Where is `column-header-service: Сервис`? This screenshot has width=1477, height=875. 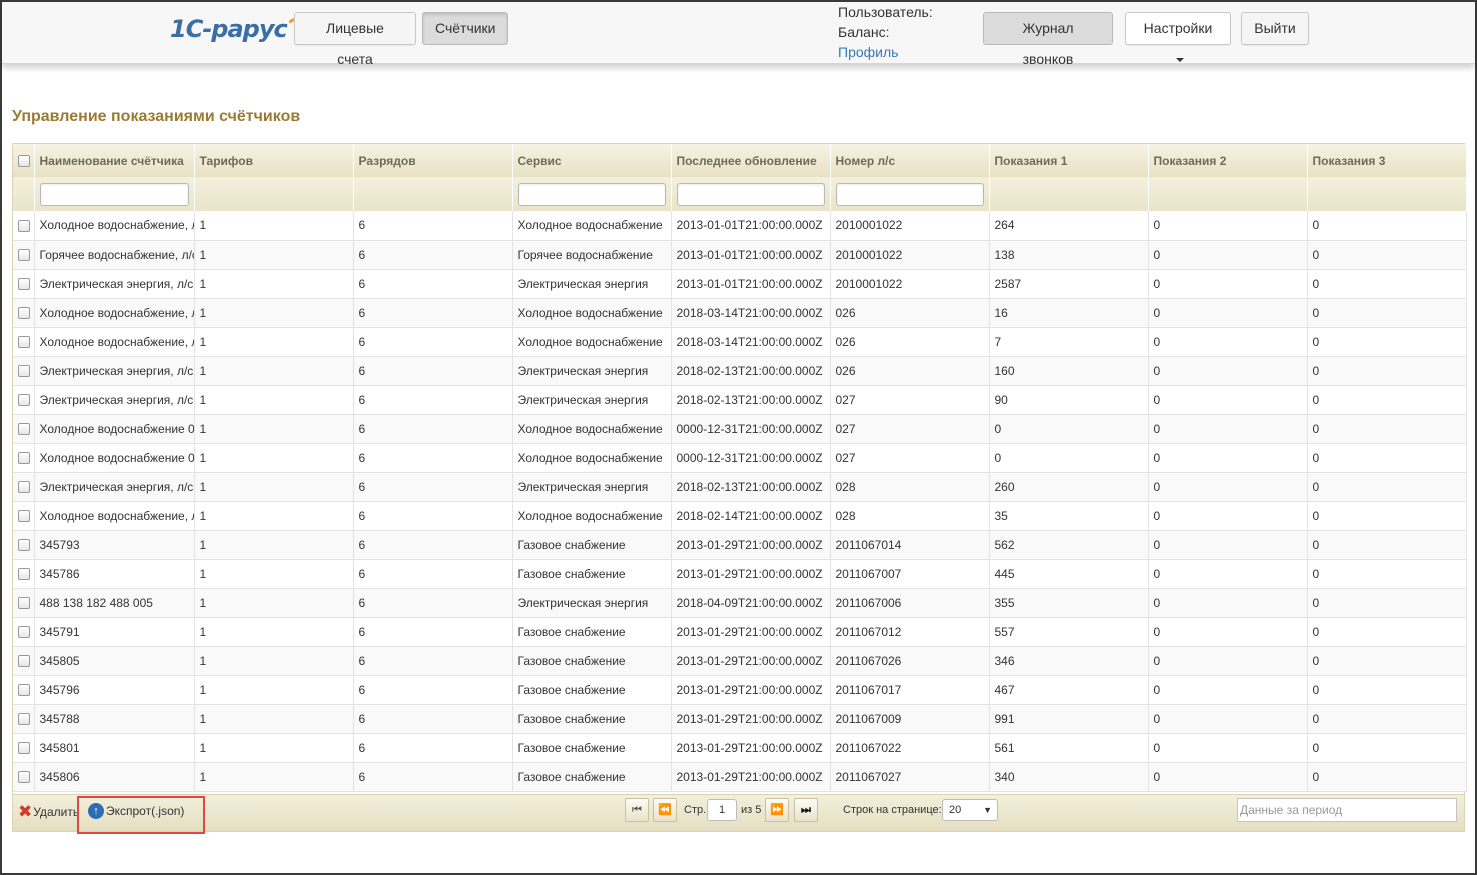
column-header-service: Сервис is located at coordinates (592, 160).